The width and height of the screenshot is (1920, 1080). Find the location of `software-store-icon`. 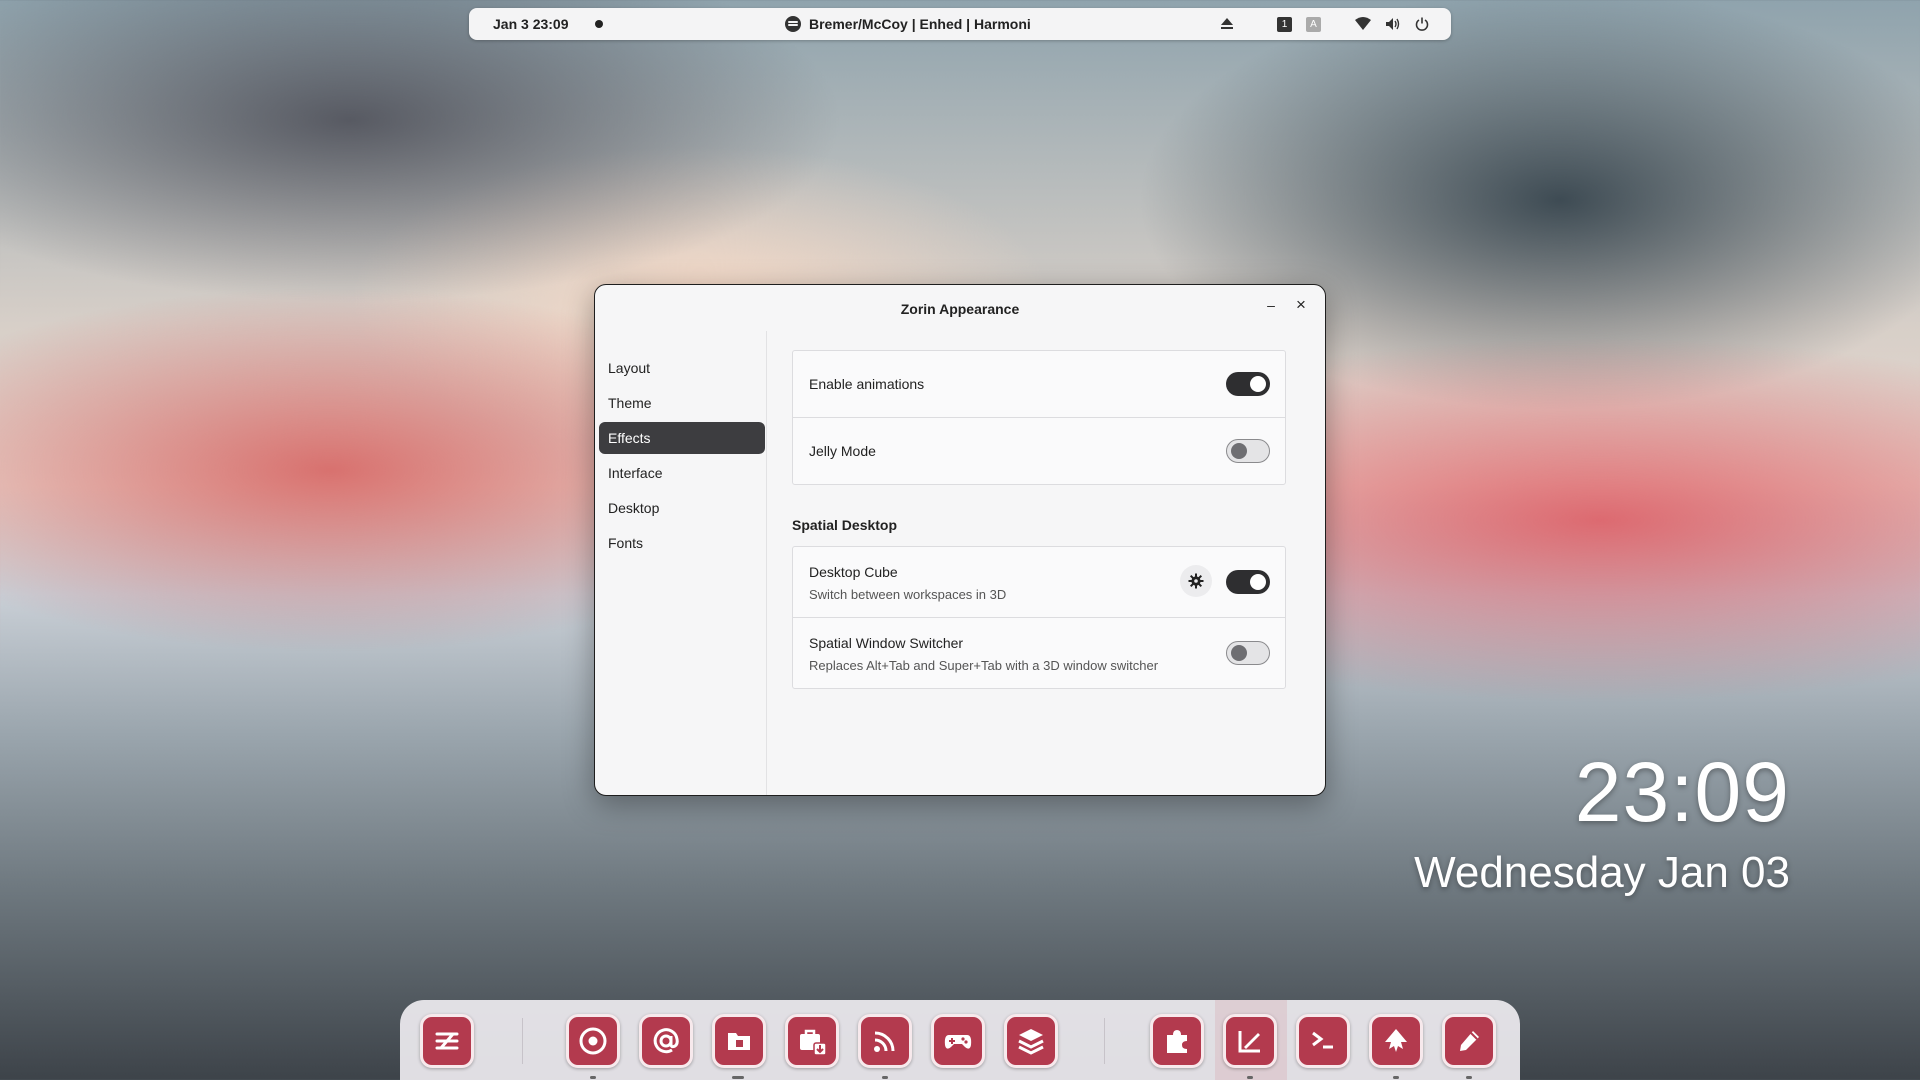

software-store-icon is located at coordinates (812, 1041).